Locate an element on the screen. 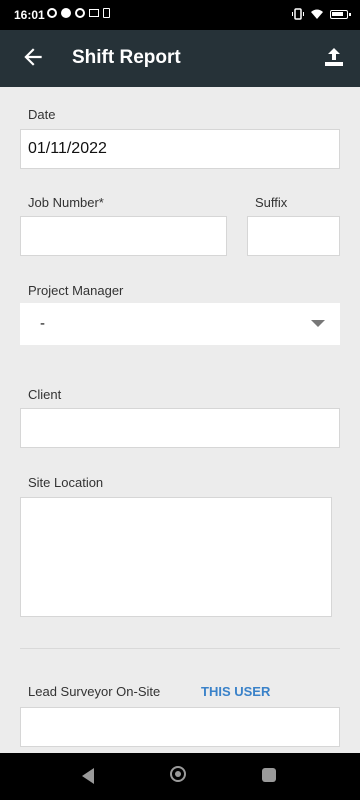 The height and width of the screenshot is (800, 360). system-navigation-bar is located at coordinates (180, 776).